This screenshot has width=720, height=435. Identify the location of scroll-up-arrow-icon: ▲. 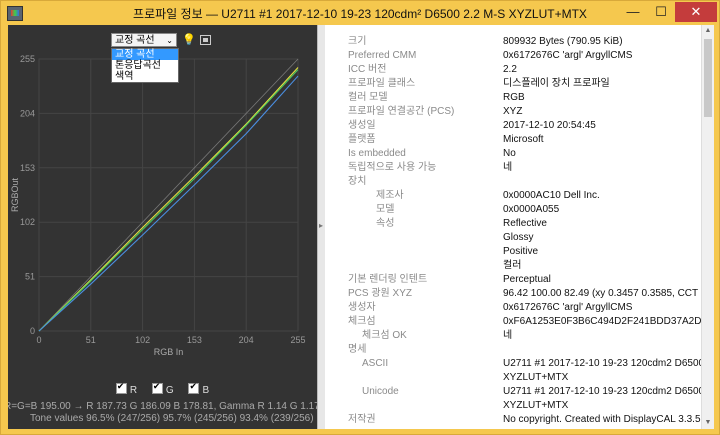
(708, 31).